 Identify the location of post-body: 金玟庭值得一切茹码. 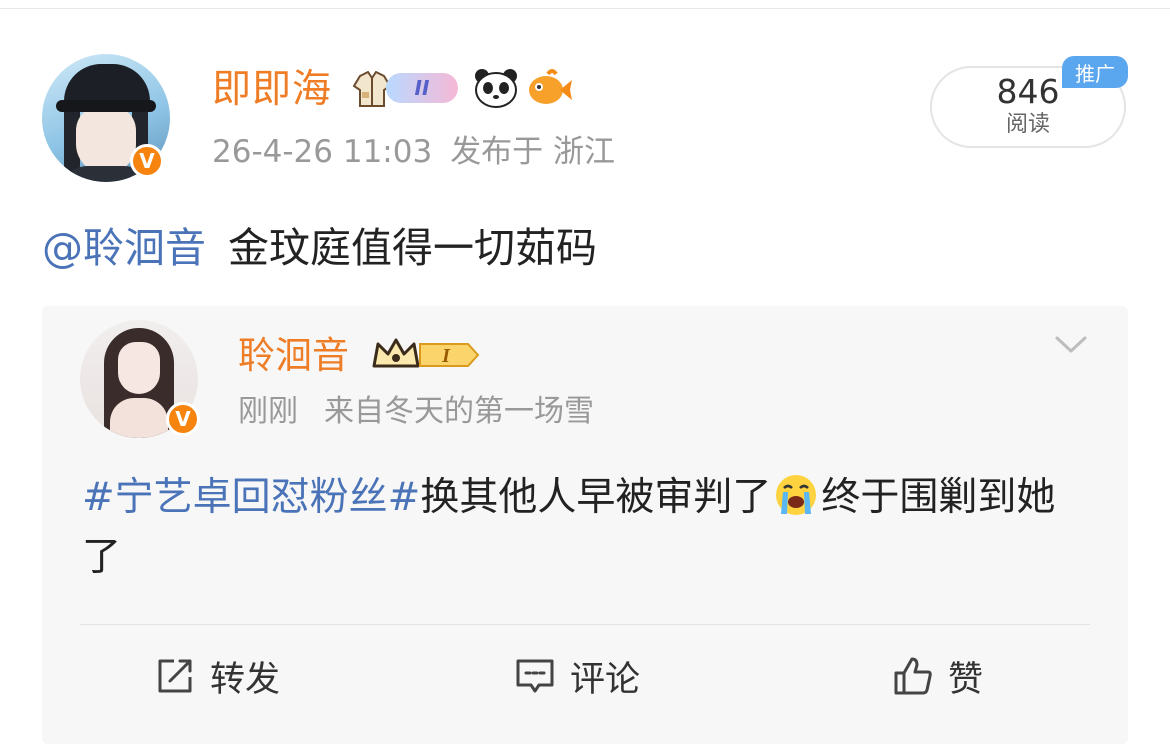
(412, 248).